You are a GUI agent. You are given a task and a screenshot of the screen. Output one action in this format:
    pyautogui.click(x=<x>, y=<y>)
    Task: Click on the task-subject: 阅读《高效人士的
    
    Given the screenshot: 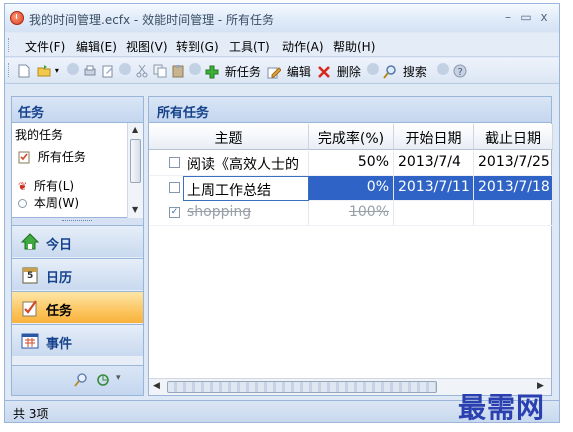 What is the action you would take?
    pyautogui.click(x=243, y=165)
    